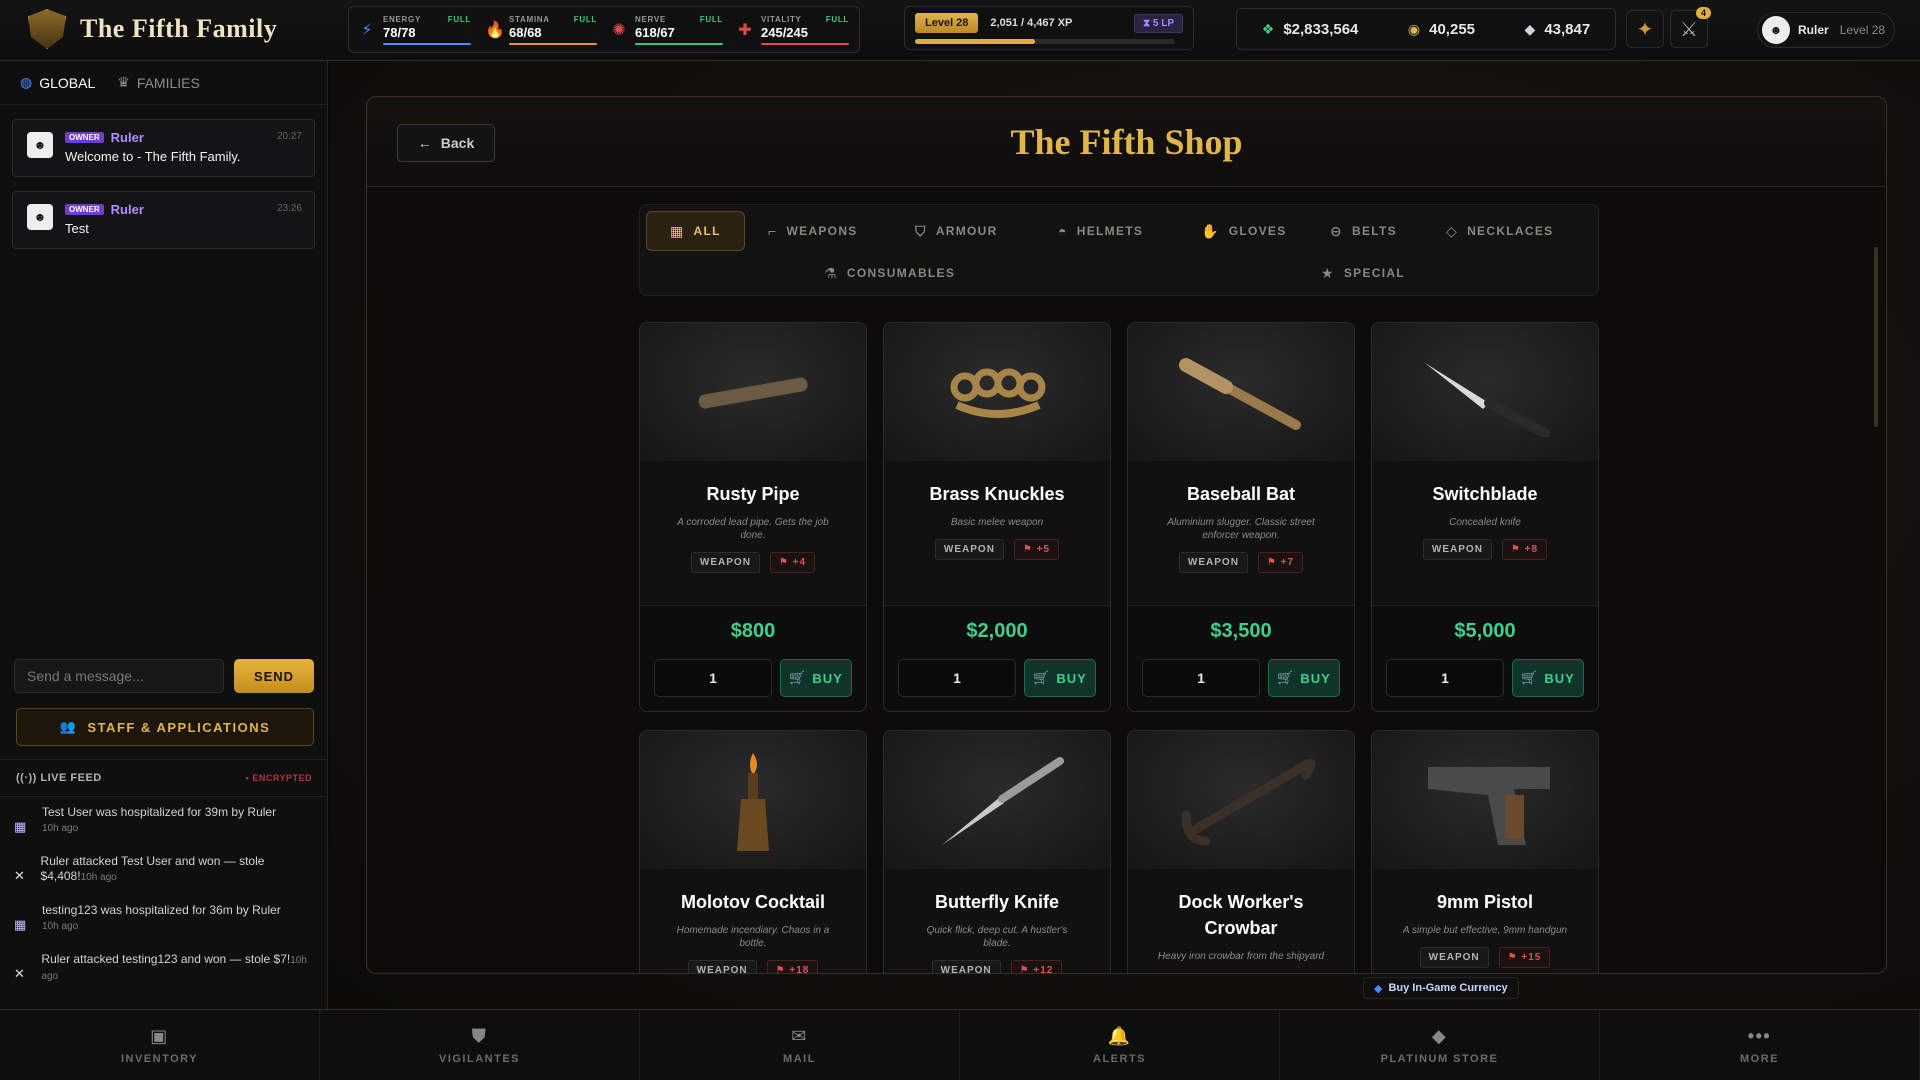  What do you see at coordinates (1240, 394) in the screenshot?
I see `baseball-bat-icon` at bounding box center [1240, 394].